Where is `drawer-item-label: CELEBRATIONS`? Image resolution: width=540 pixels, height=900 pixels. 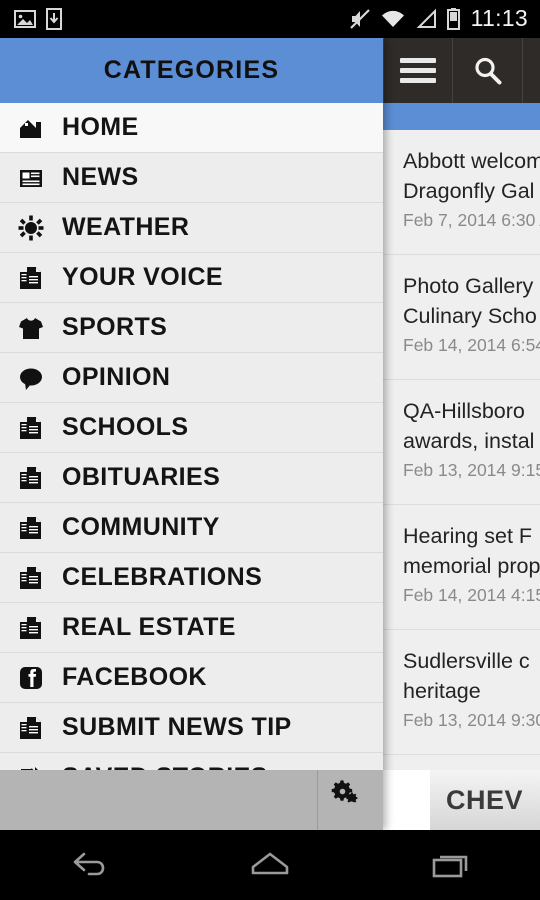
drawer-item-label: CELEBRATIONS is located at coordinates (162, 577).